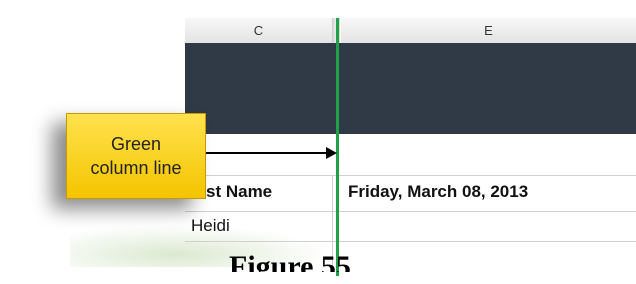 The image size is (636, 284). Describe the element at coordinates (438, 192) in the screenshot. I see `cell-date-header: Friday, March 08, 2013` at that location.